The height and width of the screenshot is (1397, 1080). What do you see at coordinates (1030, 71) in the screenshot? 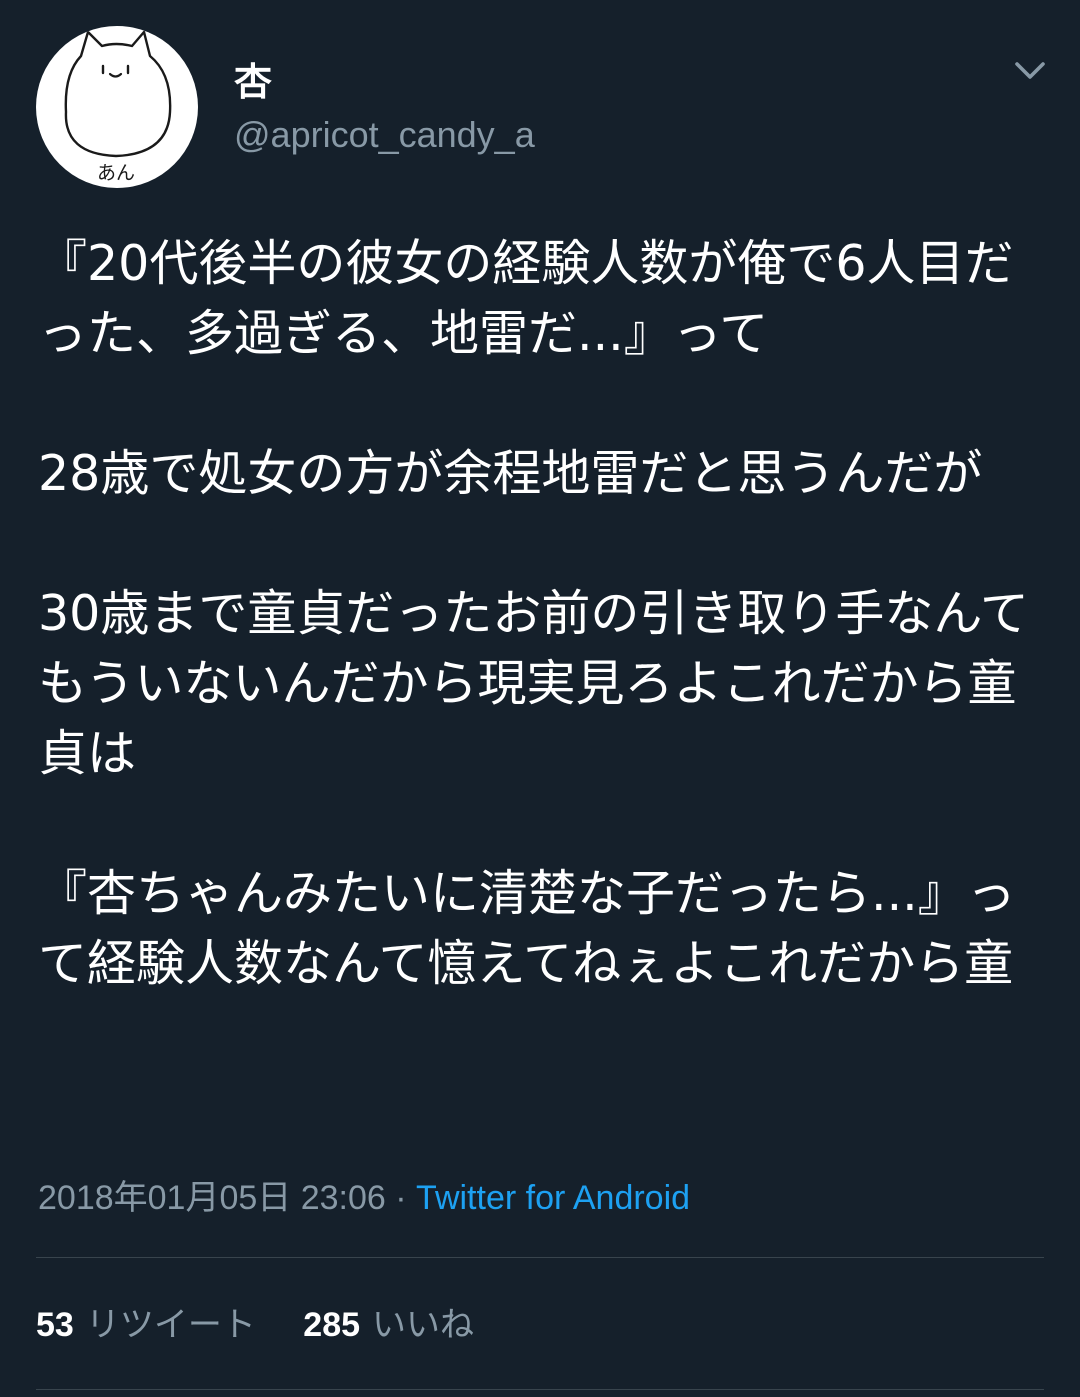
I see `chevron-down-icon` at bounding box center [1030, 71].